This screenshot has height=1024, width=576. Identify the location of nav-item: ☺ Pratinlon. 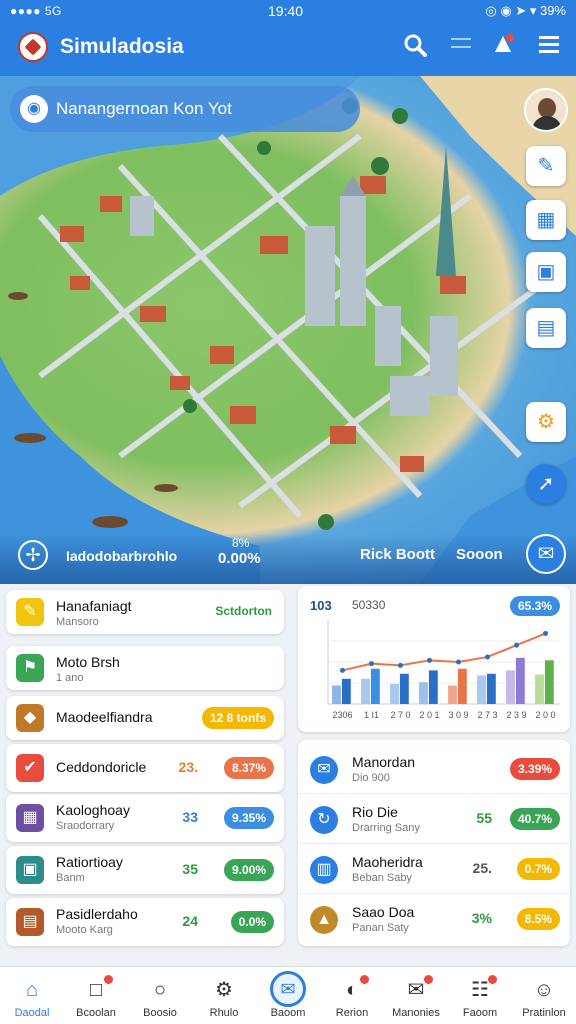
(544, 995).